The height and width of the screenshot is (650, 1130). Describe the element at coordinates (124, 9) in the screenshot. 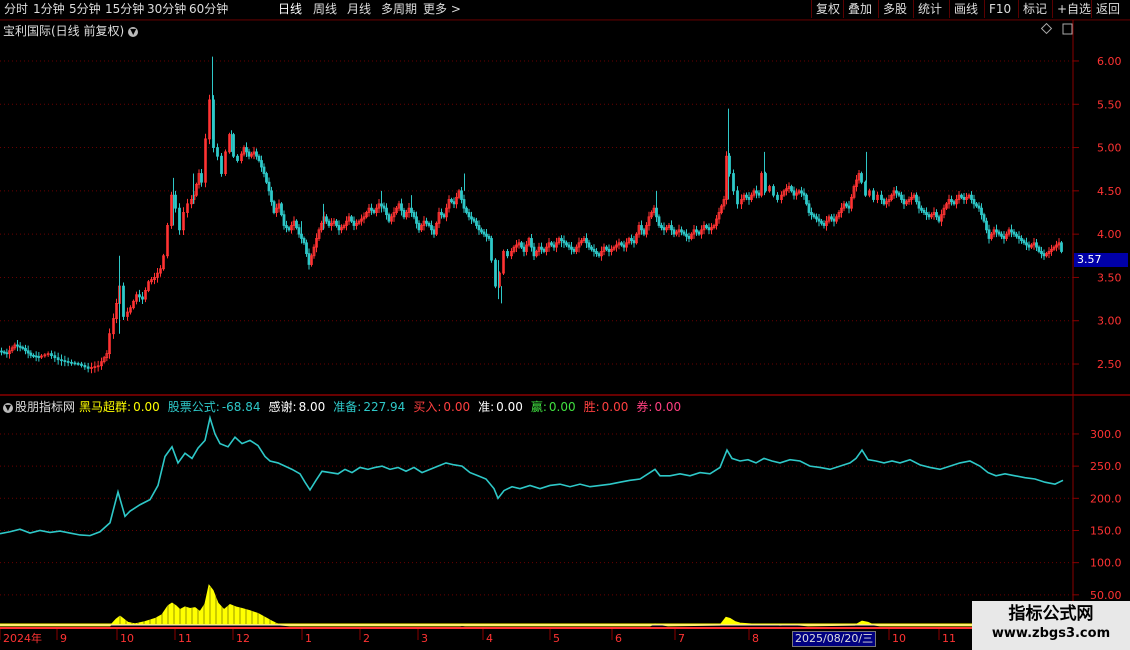

I see `timeframe-3: 15分钟` at that location.